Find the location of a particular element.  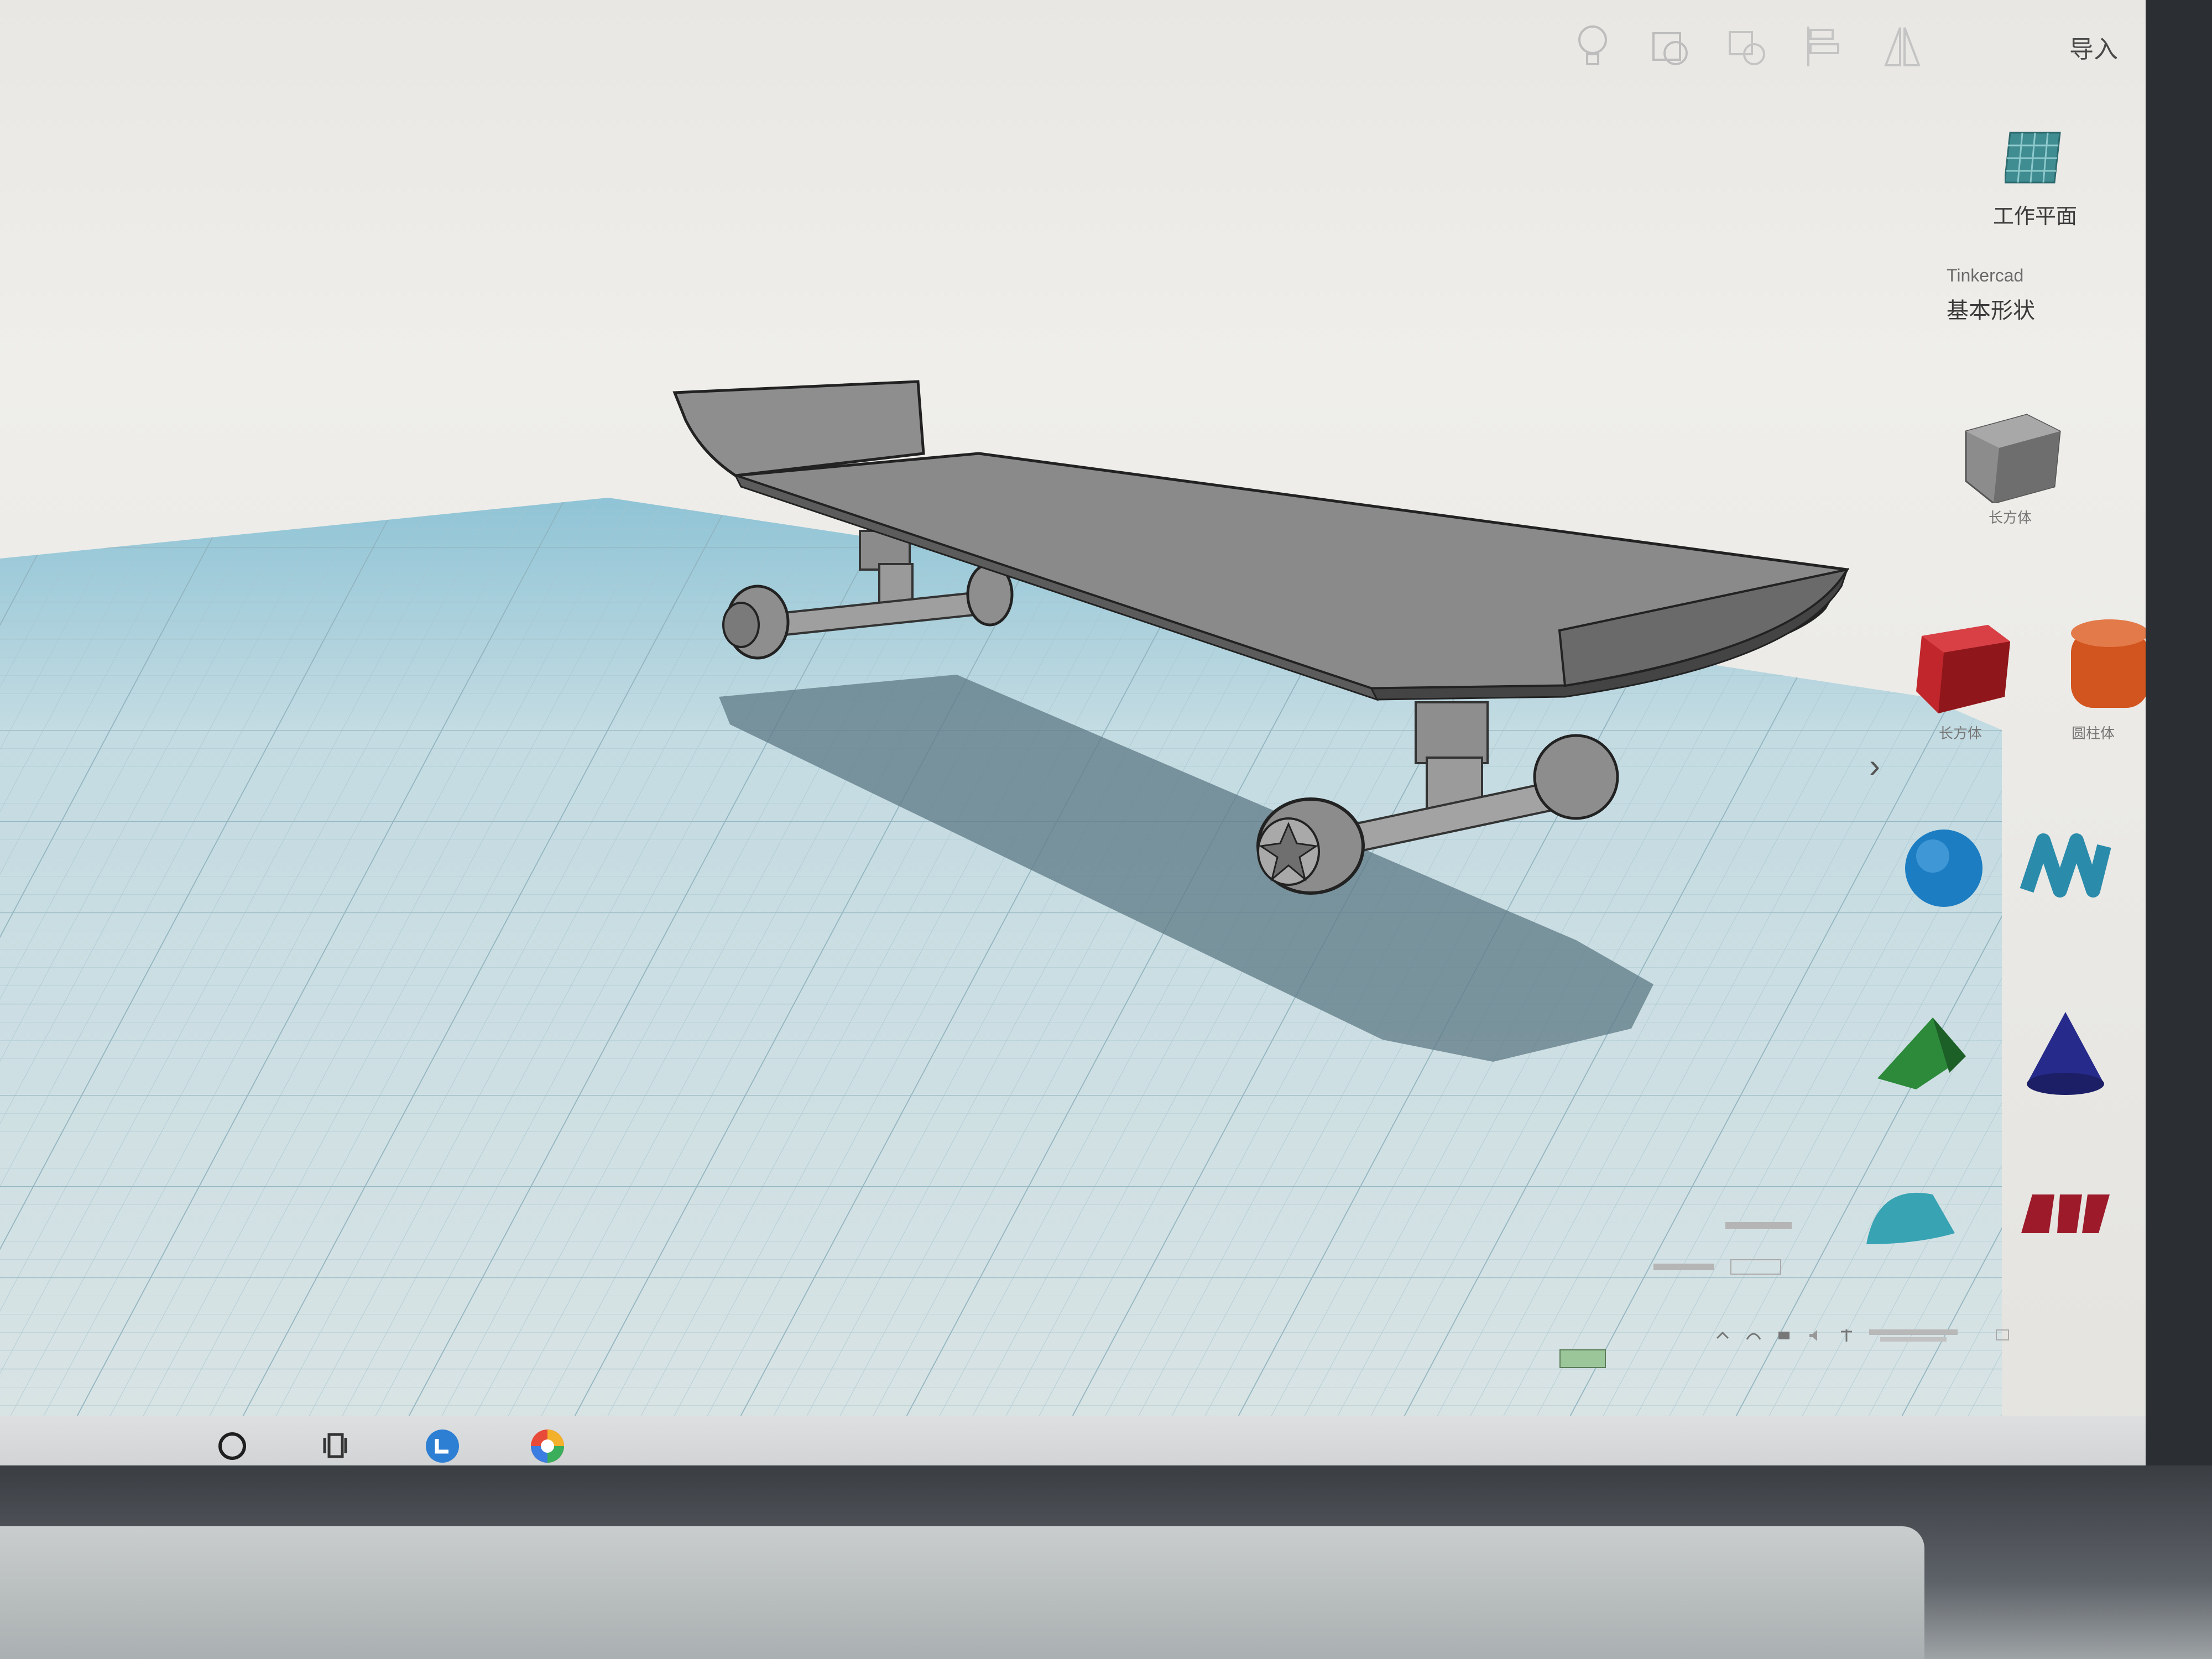

task-view-icon is located at coordinates (335, 1446).